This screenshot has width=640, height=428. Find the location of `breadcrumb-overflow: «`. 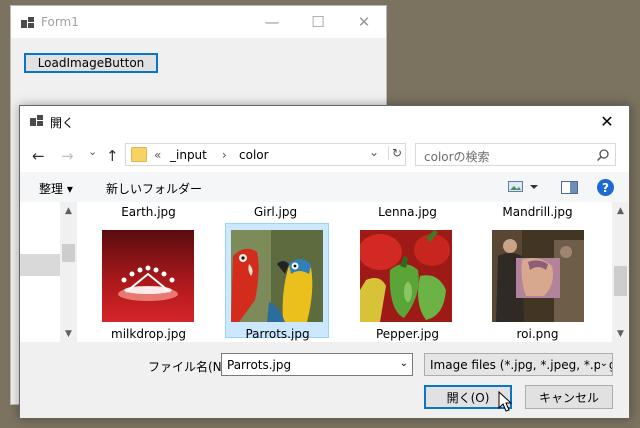

breadcrumb-overflow: « is located at coordinates (157, 155).